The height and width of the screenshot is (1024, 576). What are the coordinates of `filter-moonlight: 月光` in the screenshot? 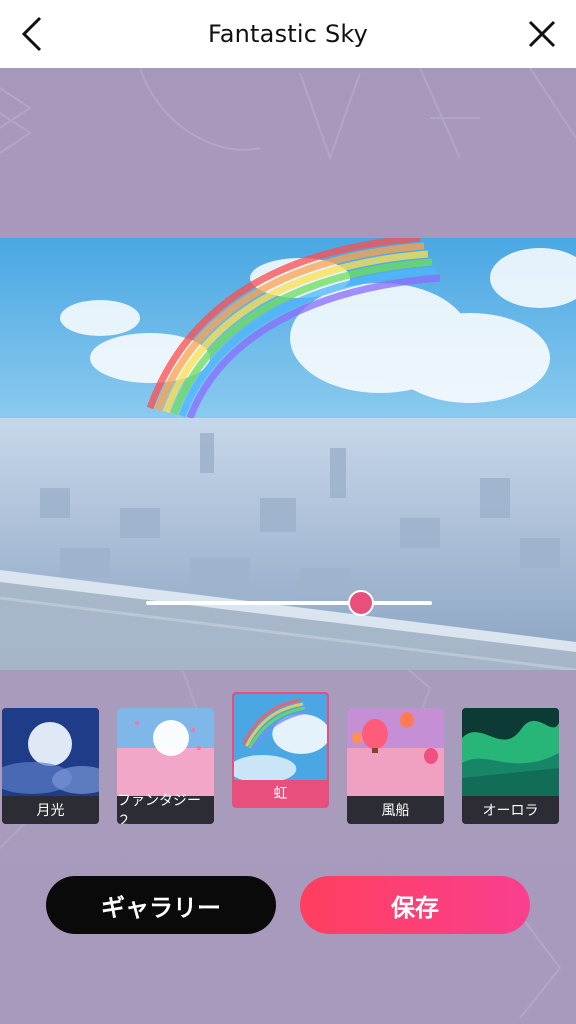 It's located at (50, 766).